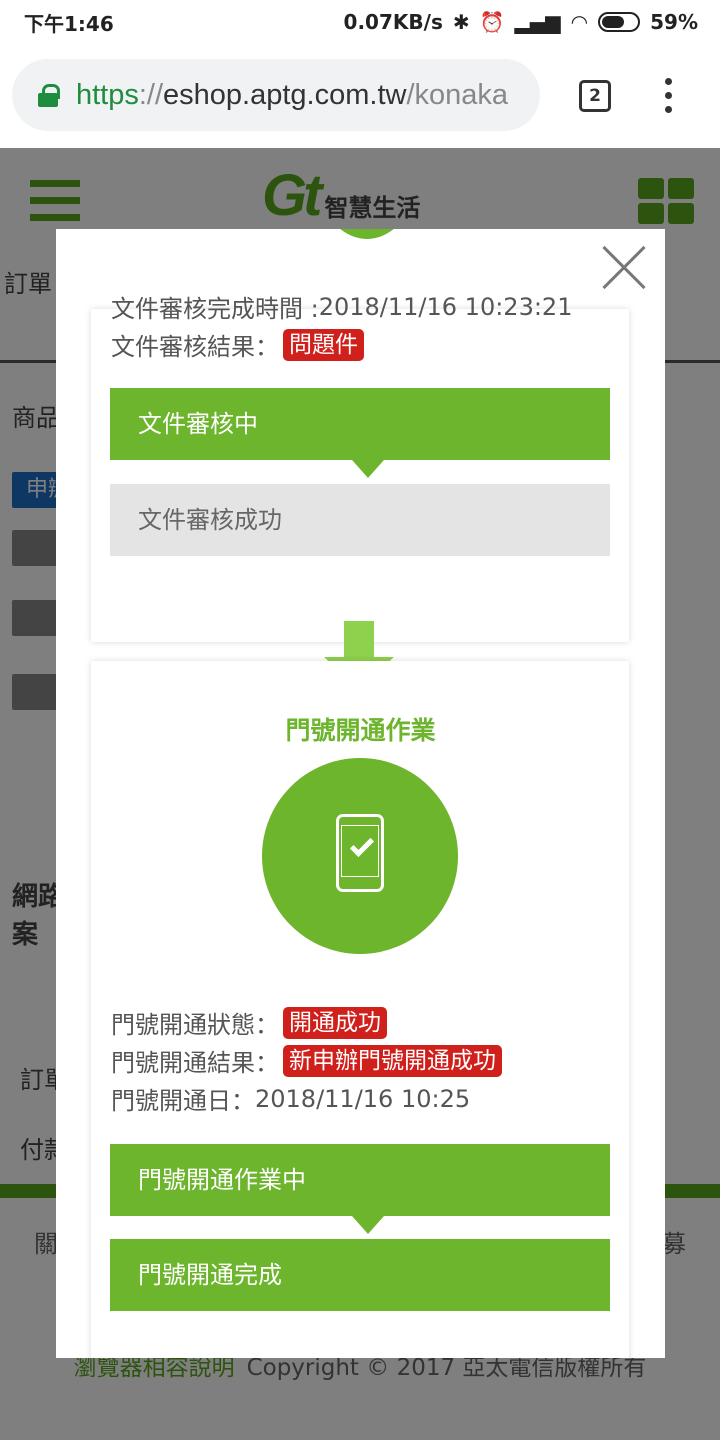 This screenshot has height=1440, width=720. What do you see at coordinates (392, 1060) in the screenshot?
I see `status-badge: 新申辦門號開通成功` at bounding box center [392, 1060].